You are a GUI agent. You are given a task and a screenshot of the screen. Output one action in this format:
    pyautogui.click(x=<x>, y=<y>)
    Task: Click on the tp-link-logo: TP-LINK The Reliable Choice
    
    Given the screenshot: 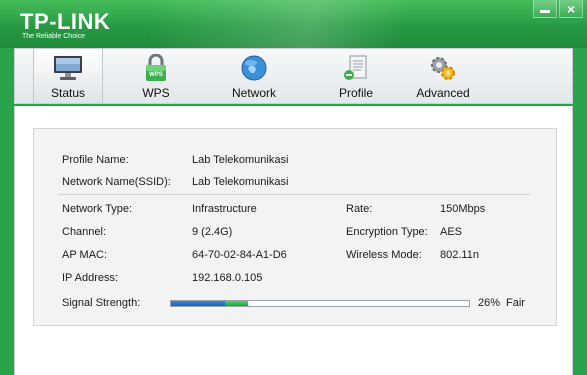 What is the action you would take?
    pyautogui.click(x=65, y=25)
    